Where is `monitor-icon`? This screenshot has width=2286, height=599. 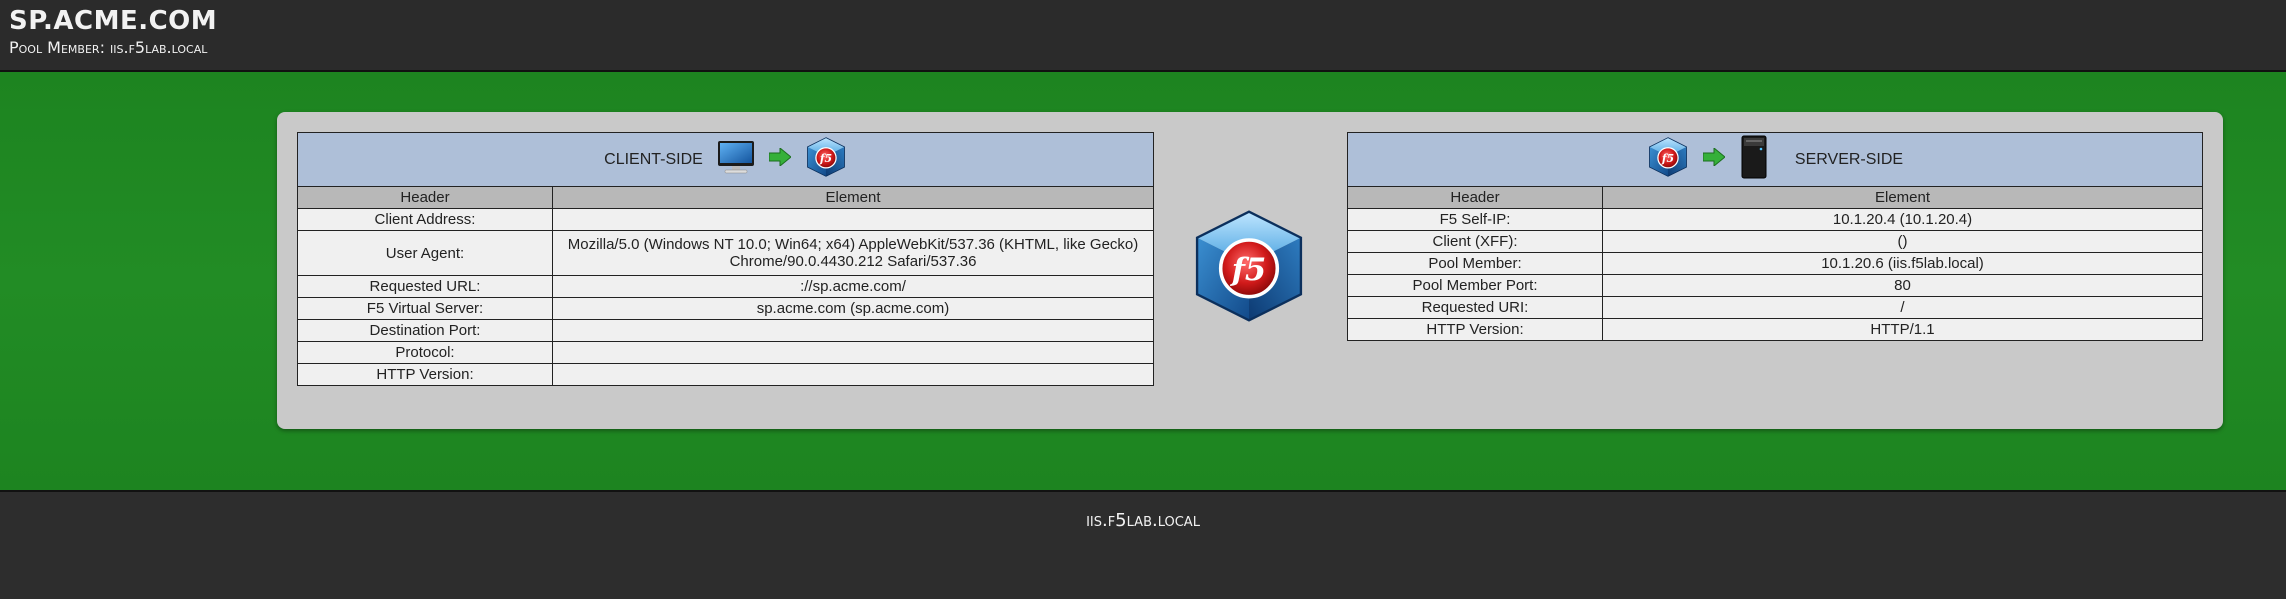 monitor-icon is located at coordinates (736, 159).